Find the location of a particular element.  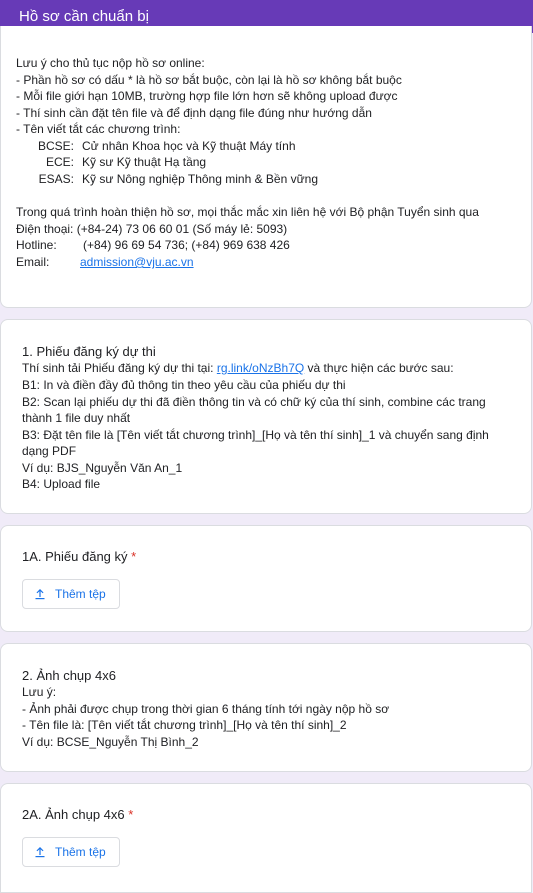

email-link: admission@vju.ac.vn is located at coordinates (137, 262).